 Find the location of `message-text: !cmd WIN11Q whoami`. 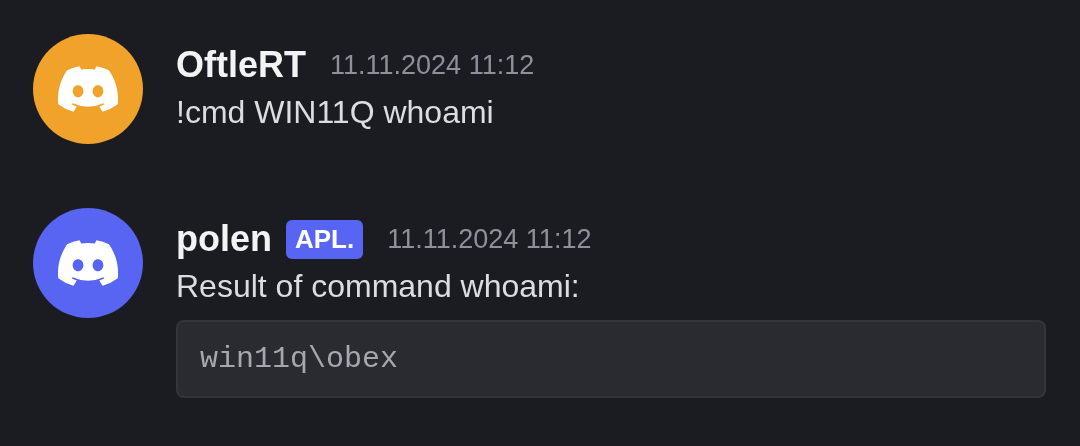

message-text: !cmd WIN11Q whoami is located at coordinates (335, 112).